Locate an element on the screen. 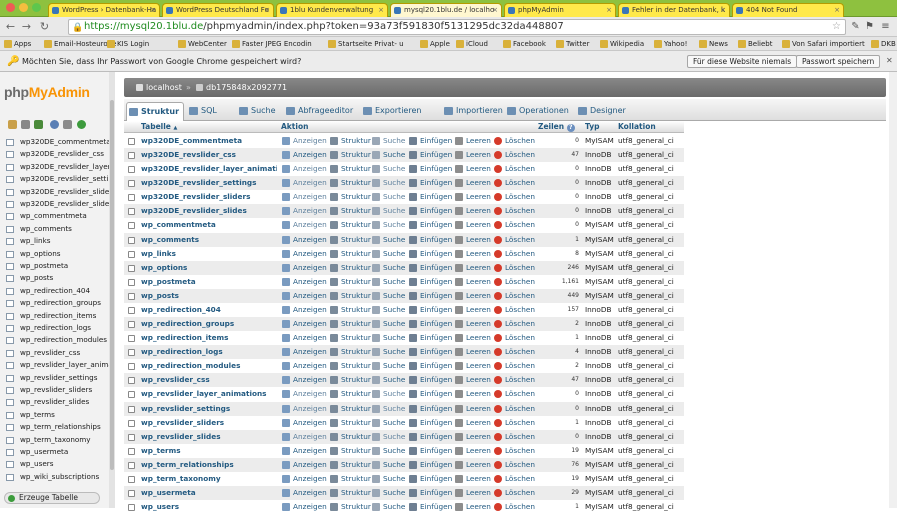  sidebar-table-item: wp_redirection_modules is located at coordinates (58, 340).